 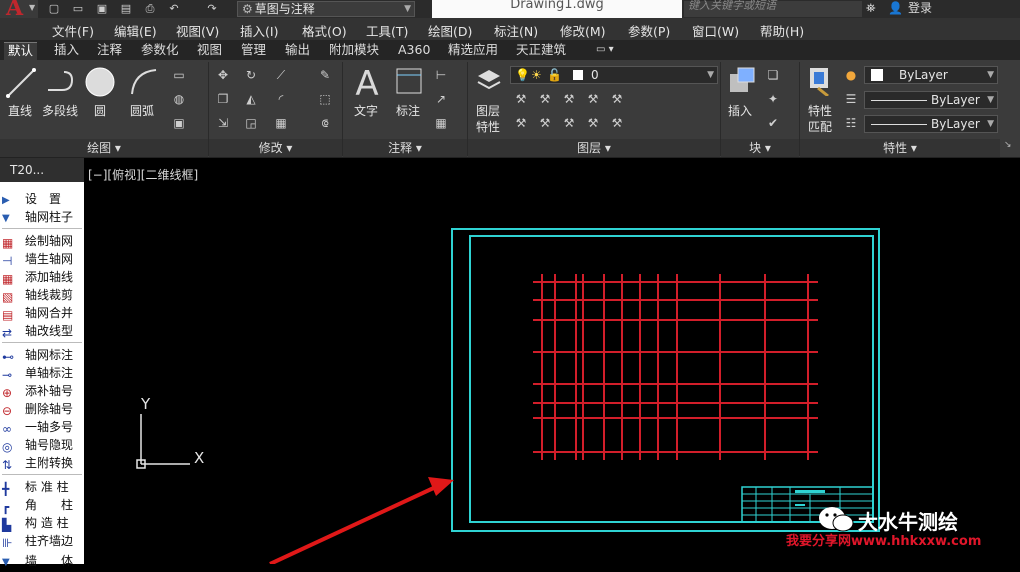 What do you see at coordinates (199, 458) in the screenshot?
I see `ucs-x-label: X` at bounding box center [199, 458].